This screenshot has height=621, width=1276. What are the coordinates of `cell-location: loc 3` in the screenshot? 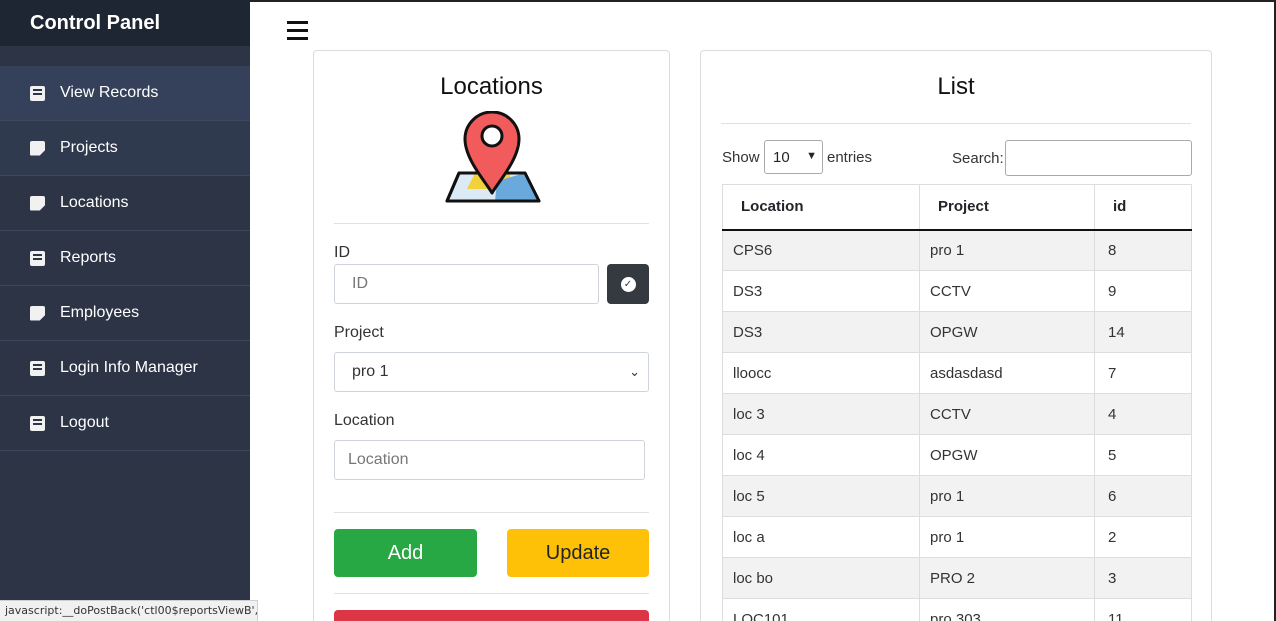 It's located at (821, 414).